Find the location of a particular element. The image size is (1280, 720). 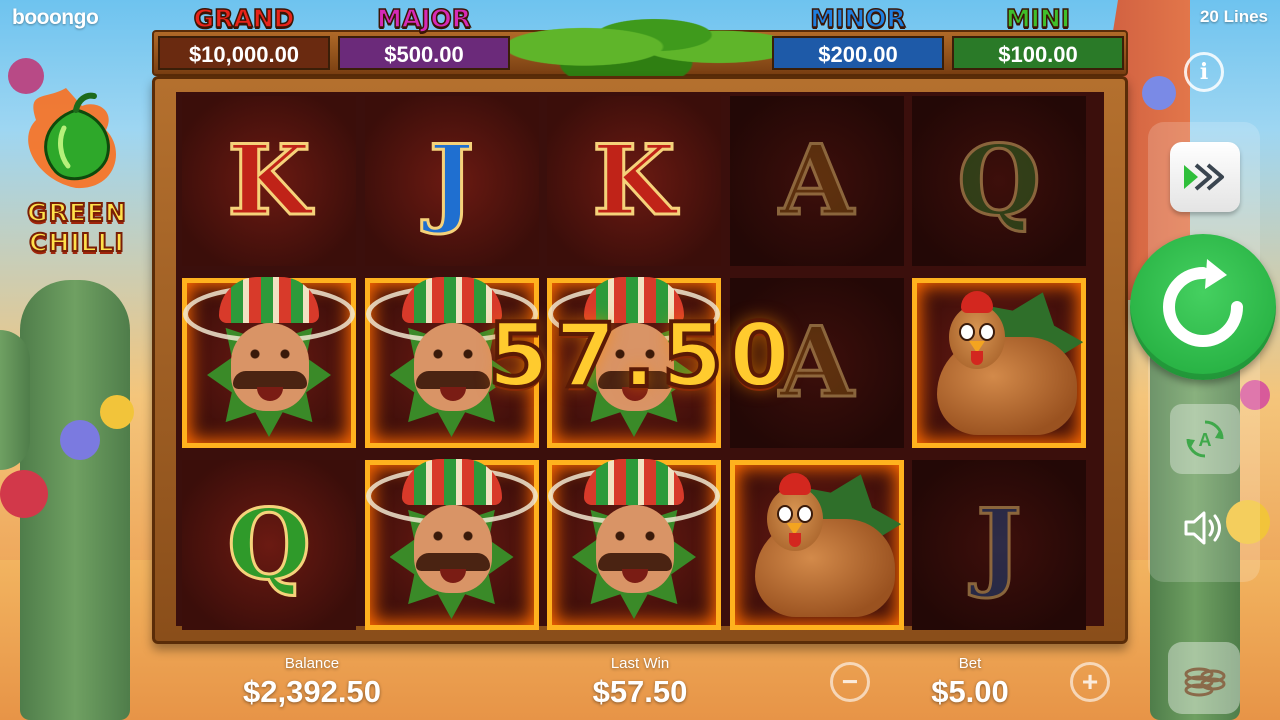

game-title: GREEN CHILLI is located at coordinates (77, 227).